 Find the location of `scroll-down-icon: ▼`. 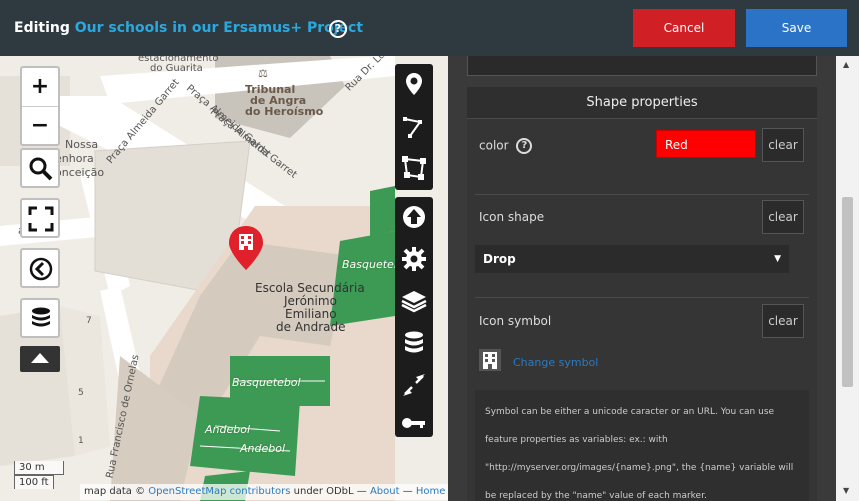

scroll-down-icon: ▼ is located at coordinates (846, 490).